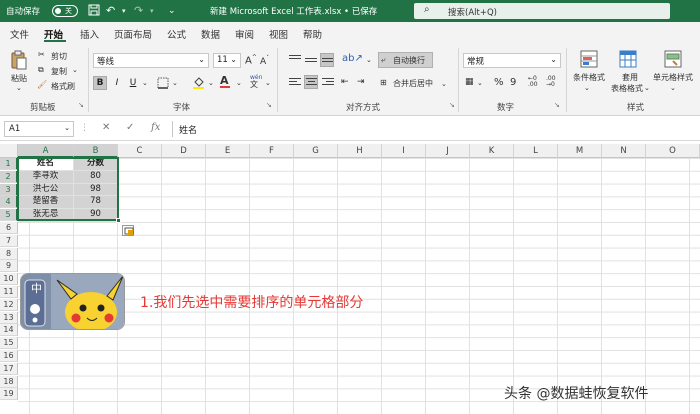 The height and width of the screenshot is (414, 700). I want to click on borders-dropdown-icon: ⌄, so click(175, 83).